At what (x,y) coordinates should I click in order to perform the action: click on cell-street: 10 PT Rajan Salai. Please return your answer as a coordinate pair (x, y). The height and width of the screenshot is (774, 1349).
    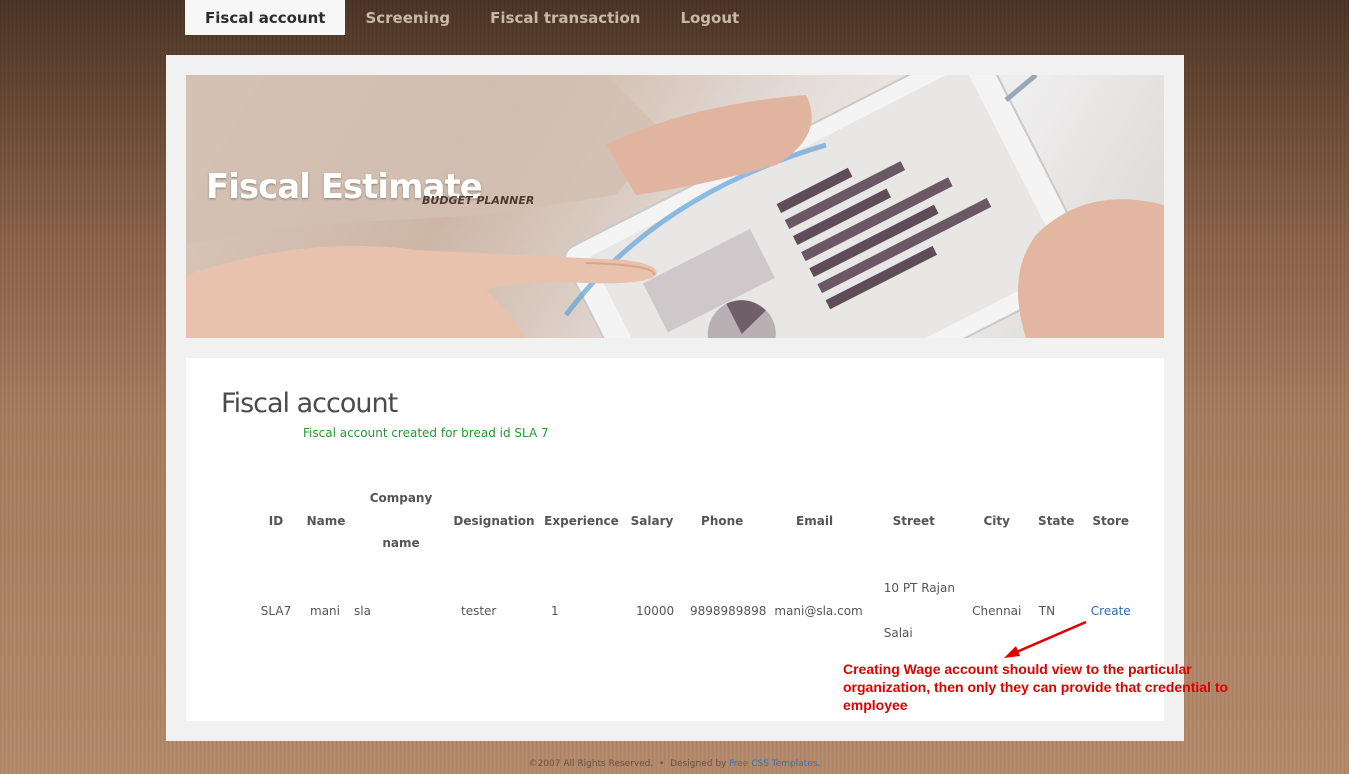
    Looking at the image, I should click on (914, 611).